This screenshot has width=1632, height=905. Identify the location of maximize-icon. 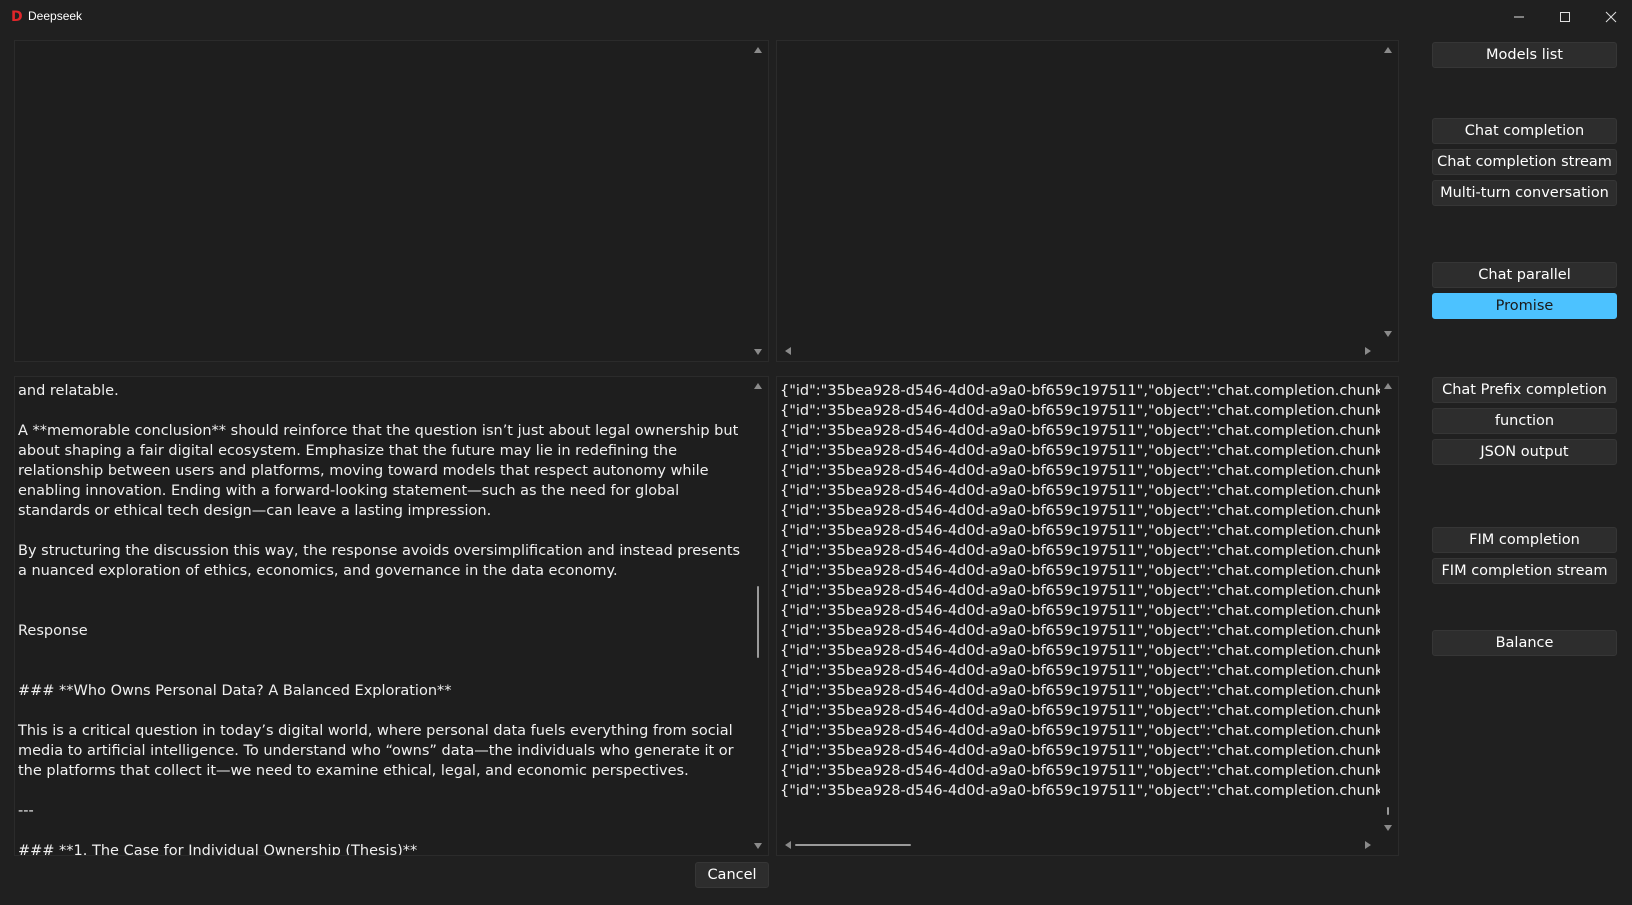
(1565, 17).